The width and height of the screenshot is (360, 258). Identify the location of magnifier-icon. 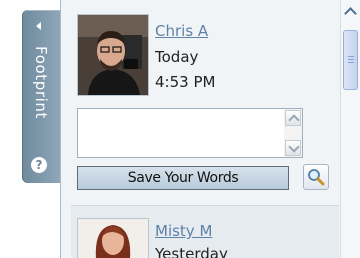
(316, 177).